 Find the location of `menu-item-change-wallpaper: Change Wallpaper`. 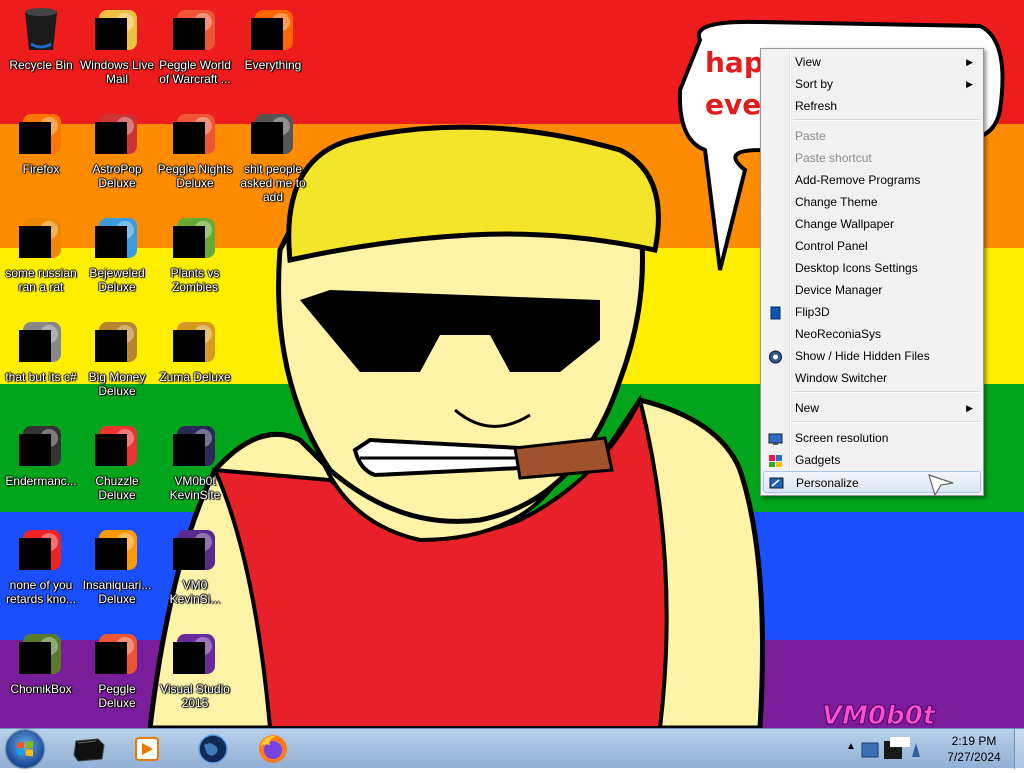

menu-item-change-wallpaper: Change Wallpaper is located at coordinates (872, 224).